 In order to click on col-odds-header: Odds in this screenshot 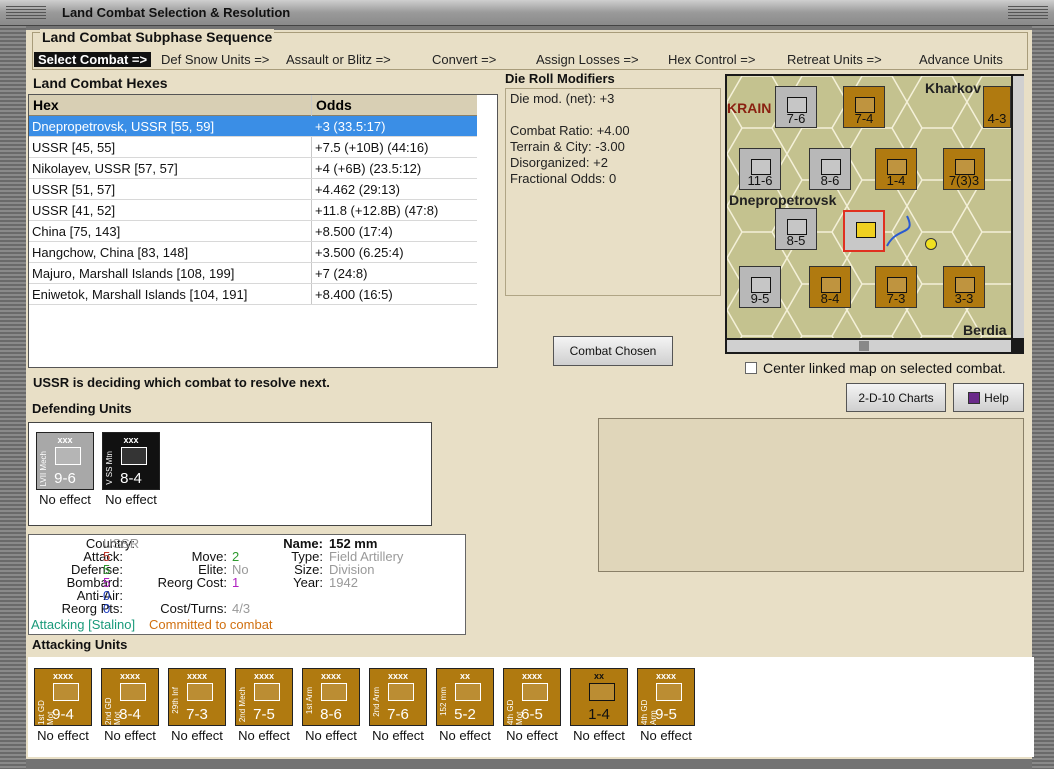, I will do `click(394, 105)`.